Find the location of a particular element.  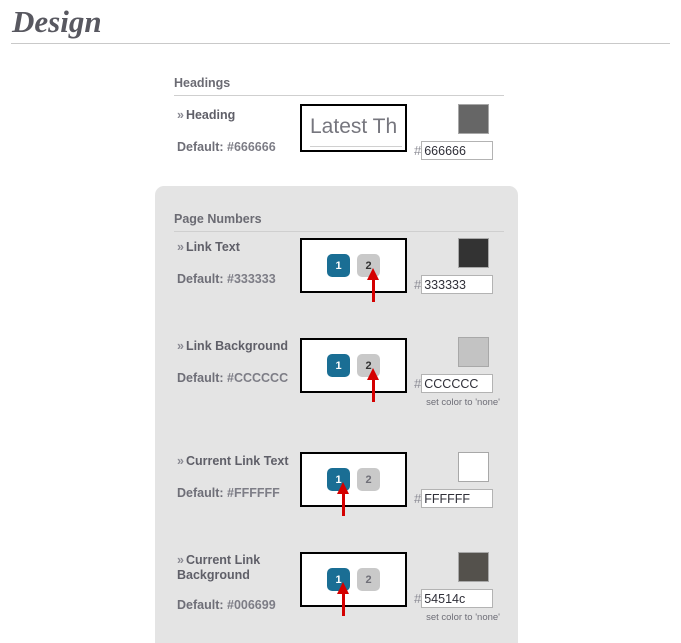

link-background-hex-input is located at coordinates (457, 383).